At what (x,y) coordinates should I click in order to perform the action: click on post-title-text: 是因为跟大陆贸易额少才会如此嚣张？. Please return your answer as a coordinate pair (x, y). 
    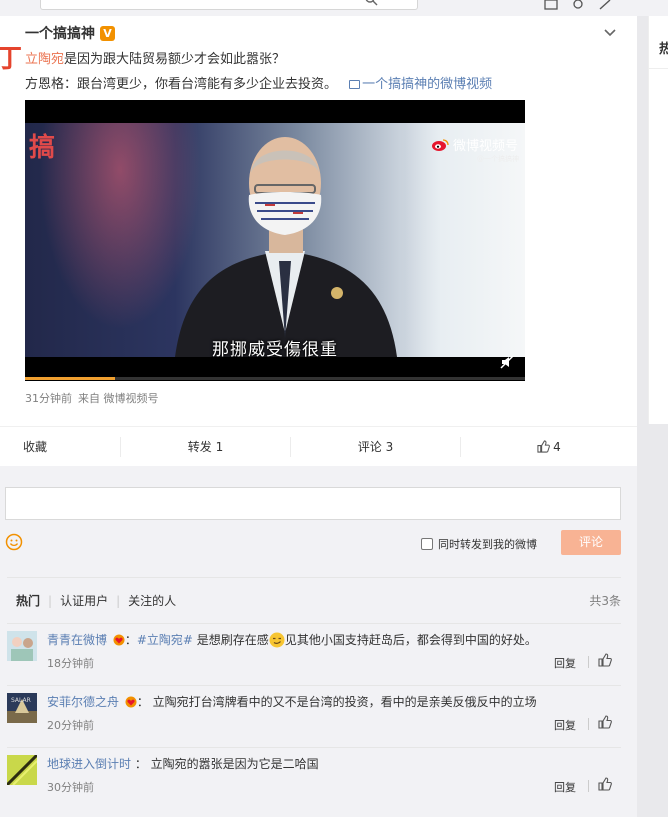
    Looking at the image, I should click on (175, 59).